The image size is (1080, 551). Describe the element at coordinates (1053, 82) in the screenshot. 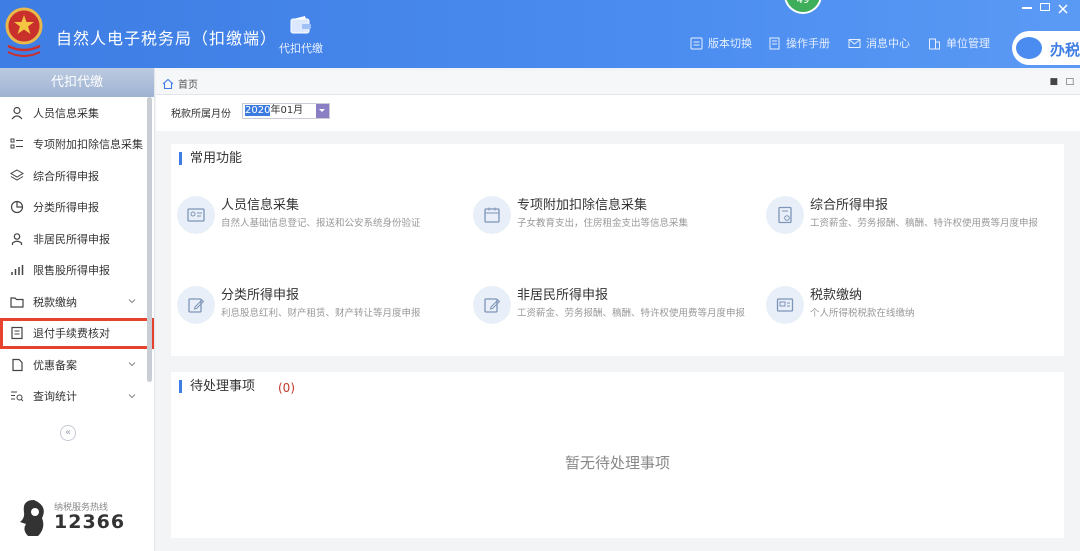

I see `tab-restore-button: ■` at that location.